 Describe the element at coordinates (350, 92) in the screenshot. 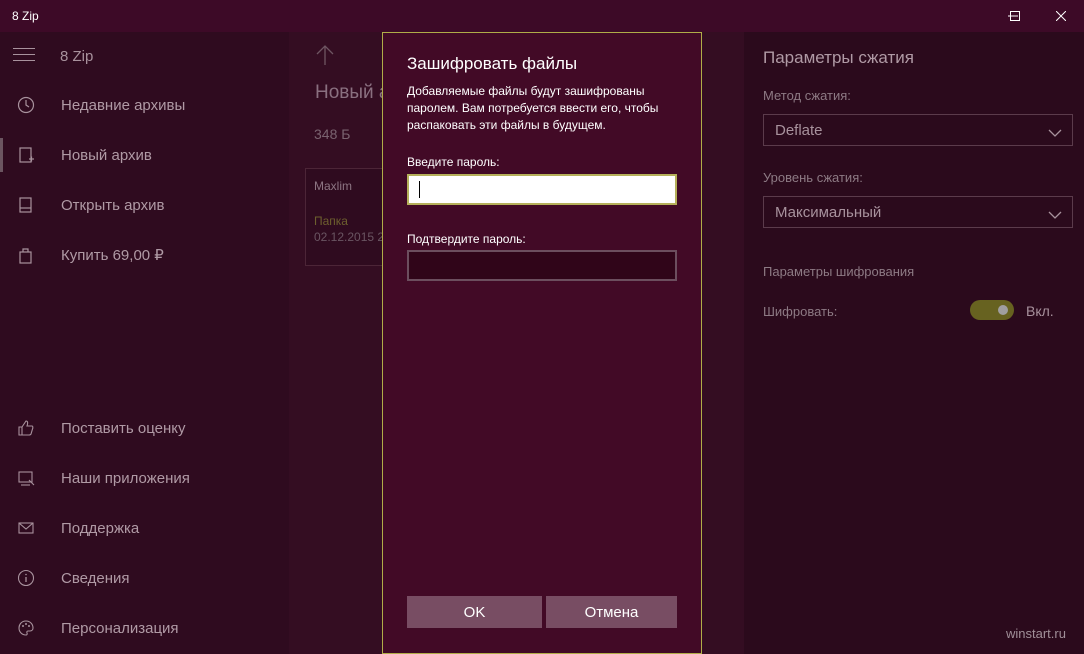

I see `archive-title: Новый архив` at that location.